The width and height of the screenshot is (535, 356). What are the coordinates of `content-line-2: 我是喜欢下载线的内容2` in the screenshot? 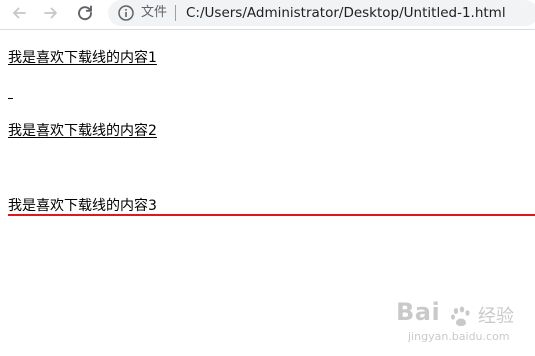 It's located at (82, 131).